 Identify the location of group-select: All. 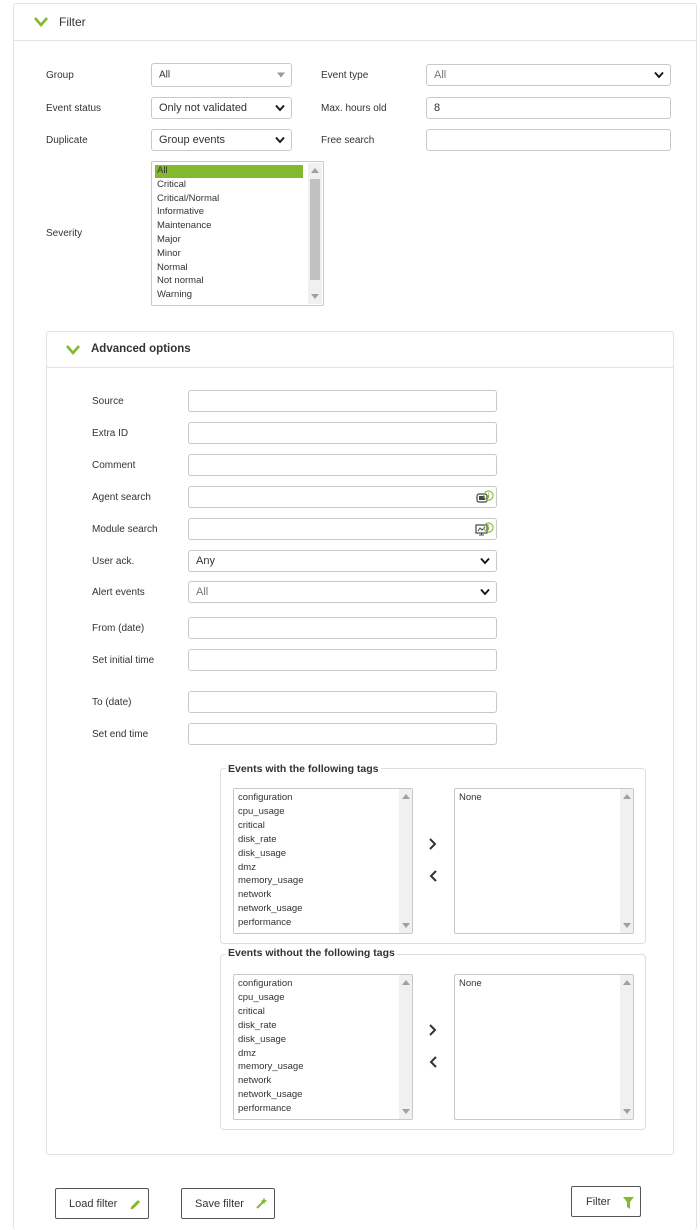
(221, 75).